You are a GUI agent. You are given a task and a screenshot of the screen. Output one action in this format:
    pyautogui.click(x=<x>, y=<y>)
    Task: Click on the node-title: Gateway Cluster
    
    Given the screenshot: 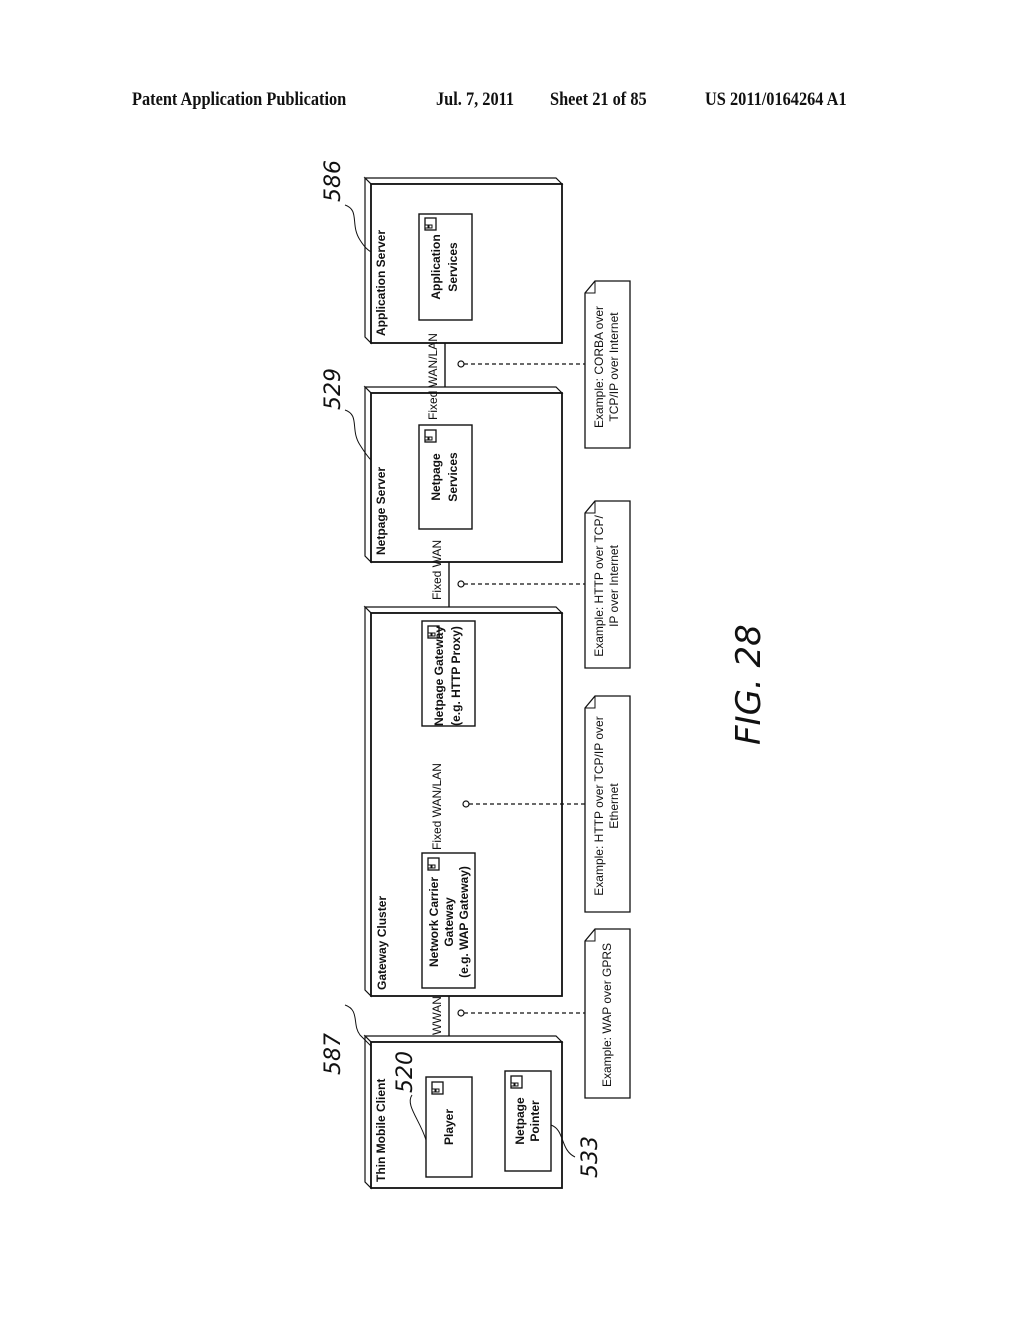 What is the action you would take?
    pyautogui.click(x=382, y=943)
    